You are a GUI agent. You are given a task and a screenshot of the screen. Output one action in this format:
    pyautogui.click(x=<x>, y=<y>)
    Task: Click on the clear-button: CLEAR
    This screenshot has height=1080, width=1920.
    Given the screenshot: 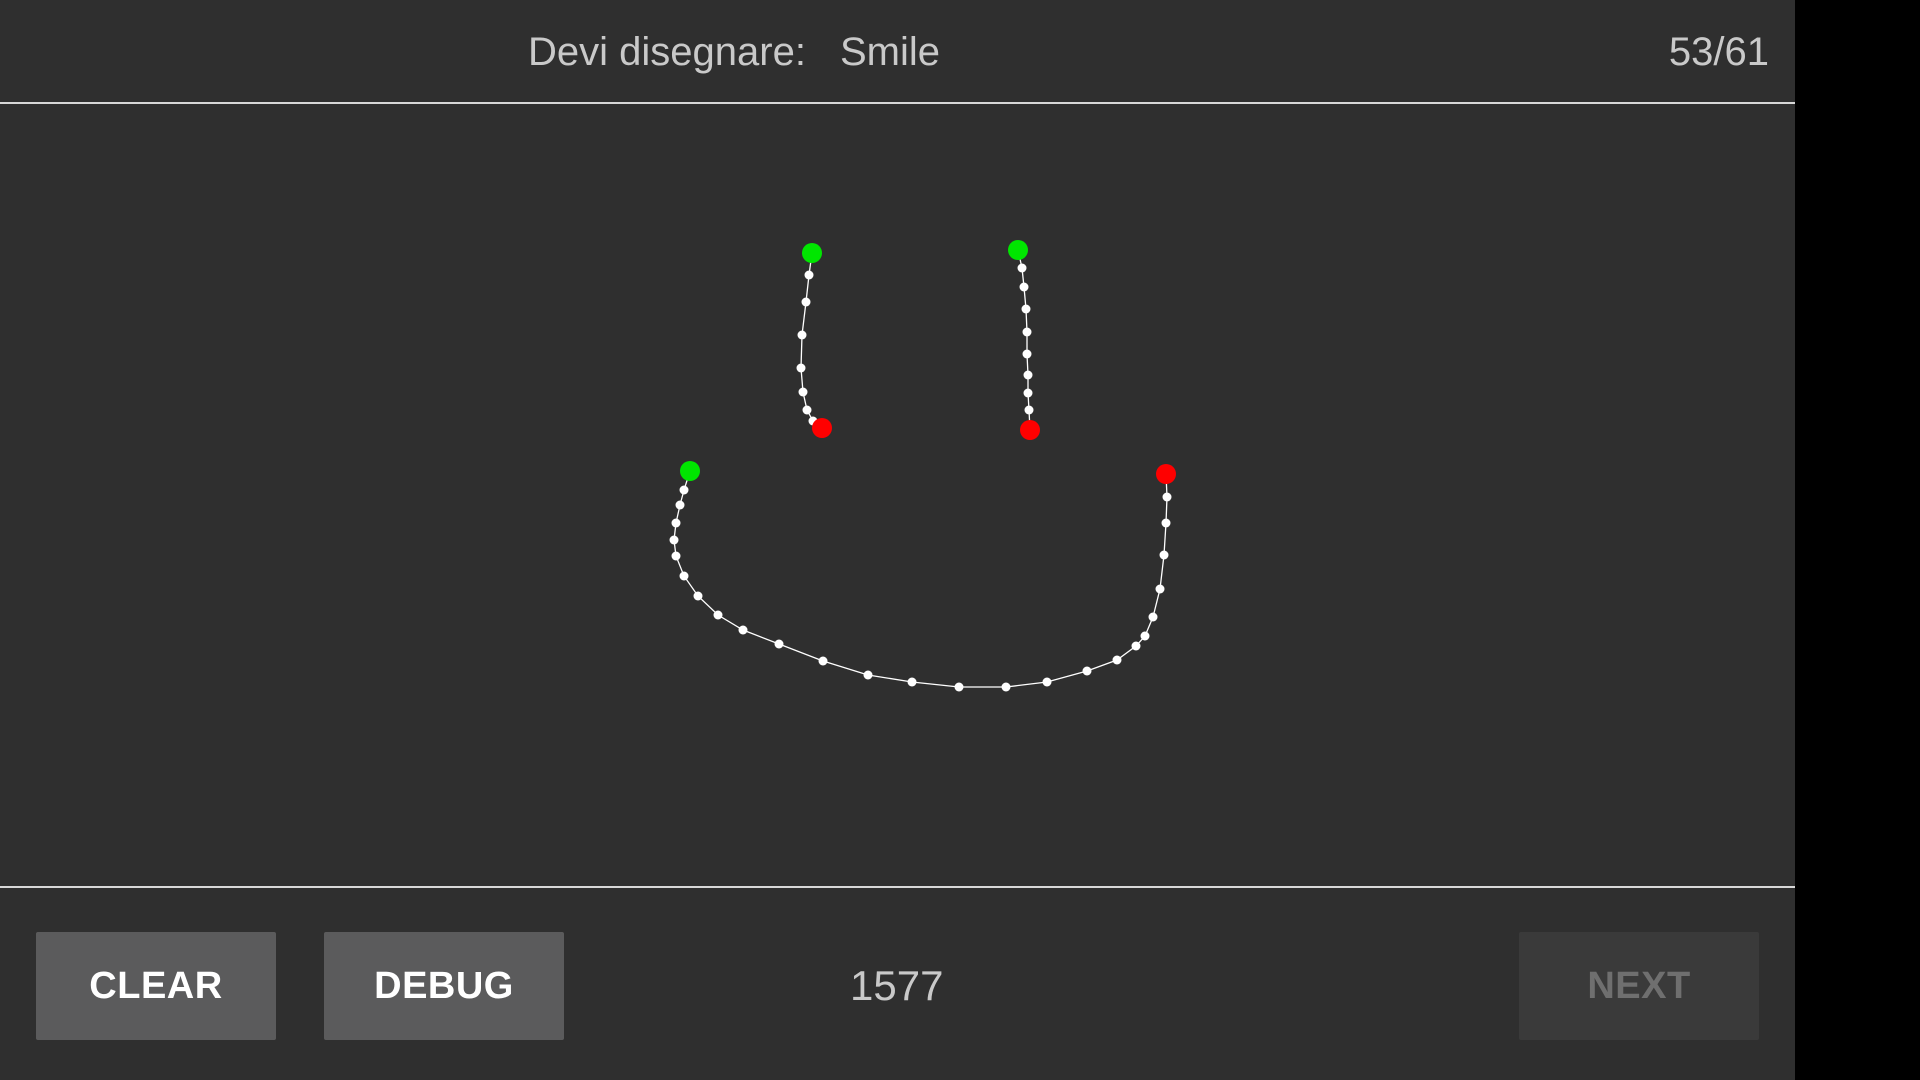 What is the action you would take?
    pyautogui.click(x=156, y=986)
    